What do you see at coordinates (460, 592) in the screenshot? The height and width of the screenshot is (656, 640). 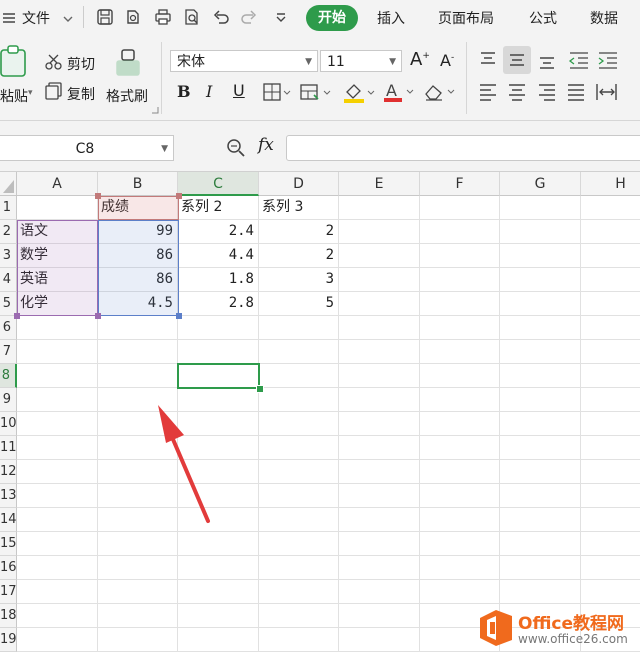 I see `cell-f17` at bounding box center [460, 592].